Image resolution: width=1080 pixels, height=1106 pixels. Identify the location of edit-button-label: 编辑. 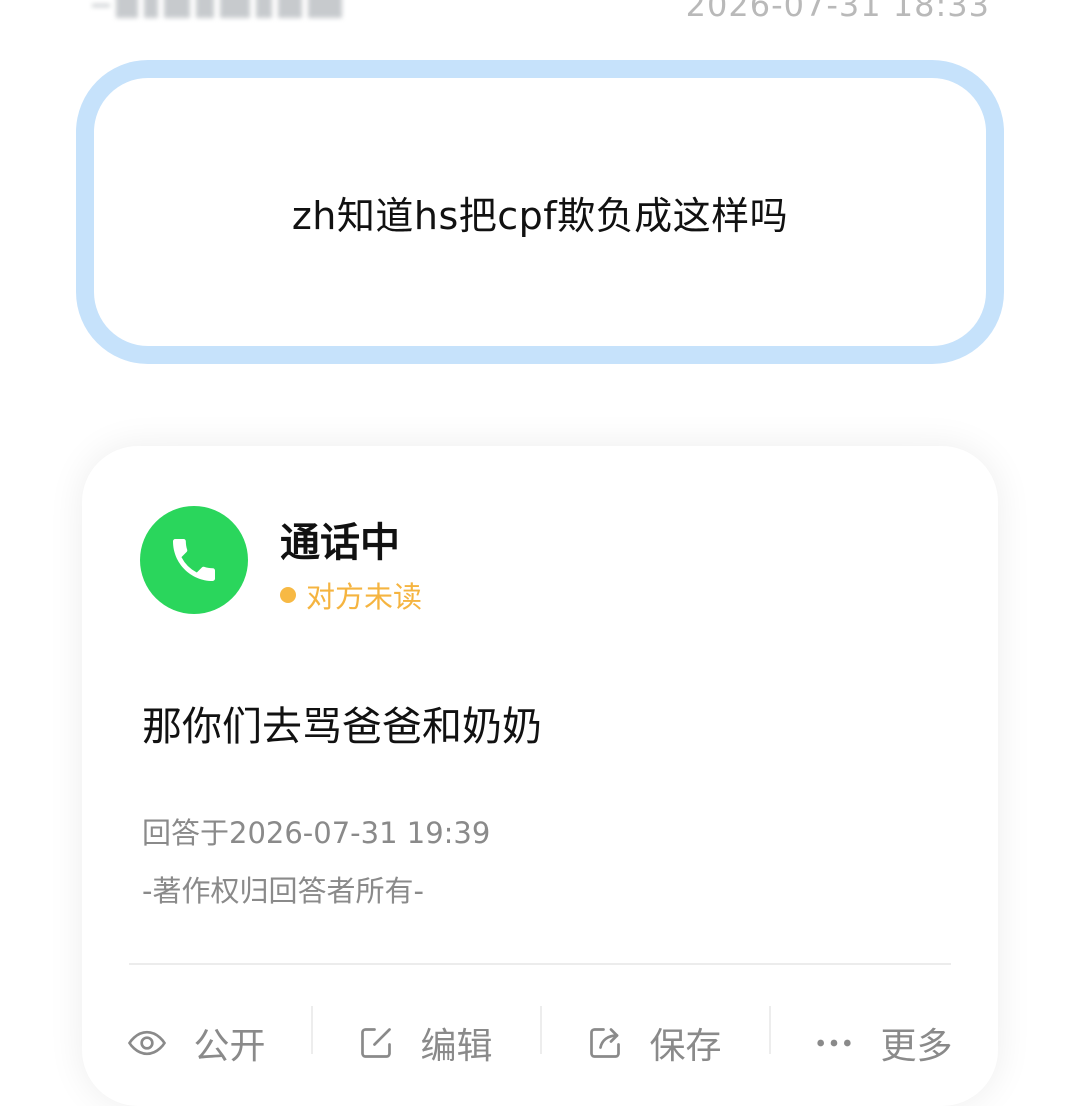
(456, 1046).